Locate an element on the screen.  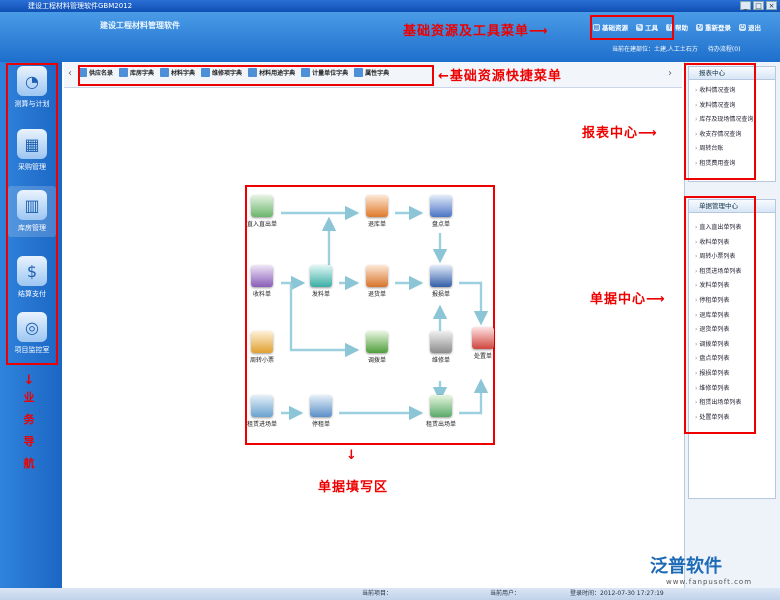
refresh-icon: ↻ is located at coordinates (699, 27).